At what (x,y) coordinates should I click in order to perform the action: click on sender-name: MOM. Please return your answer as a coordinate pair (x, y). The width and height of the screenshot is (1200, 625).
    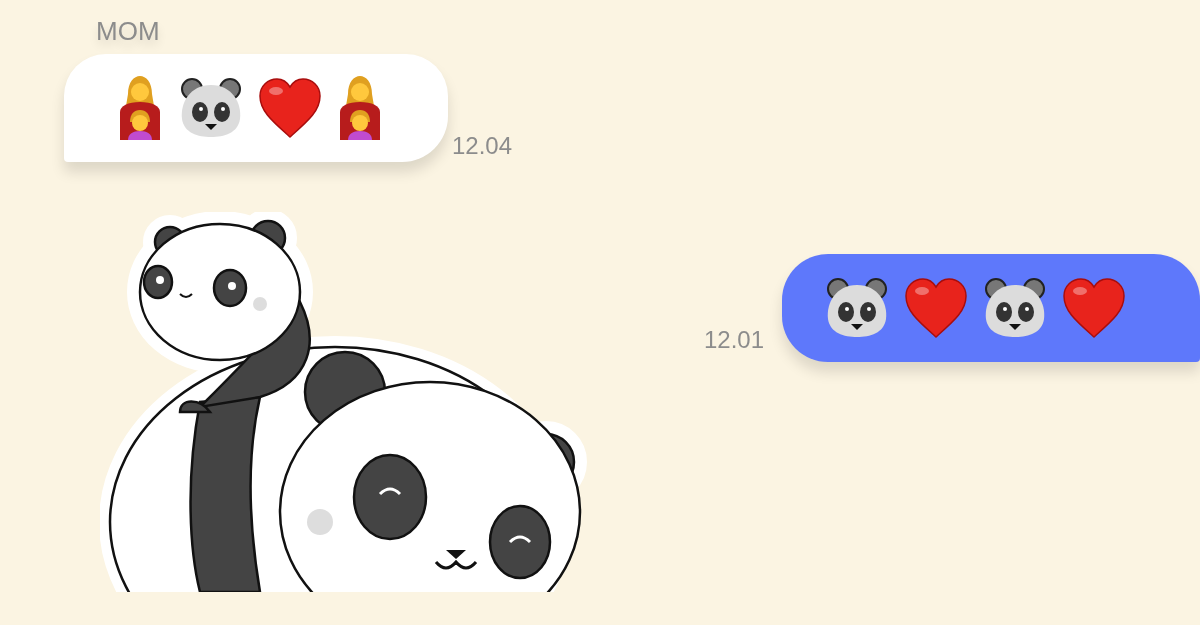
    Looking at the image, I should click on (128, 31).